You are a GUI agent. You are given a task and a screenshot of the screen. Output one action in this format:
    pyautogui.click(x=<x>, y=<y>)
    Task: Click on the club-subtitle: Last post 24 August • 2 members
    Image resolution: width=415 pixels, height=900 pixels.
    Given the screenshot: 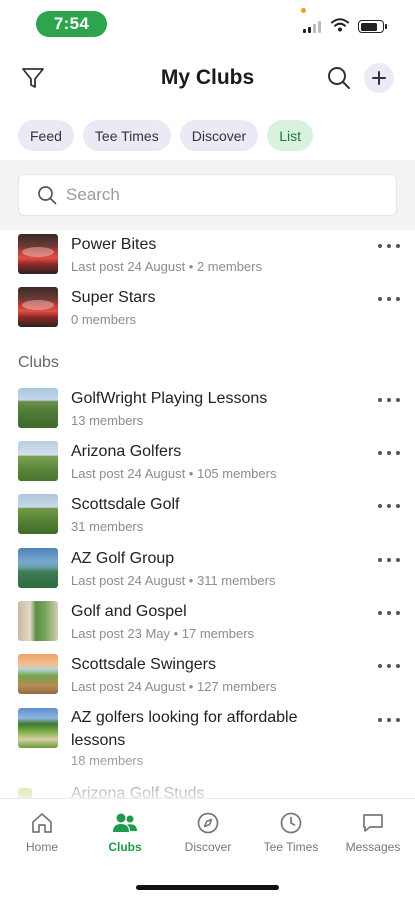 What is the action you would take?
    pyautogui.click(x=166, y=266)
    